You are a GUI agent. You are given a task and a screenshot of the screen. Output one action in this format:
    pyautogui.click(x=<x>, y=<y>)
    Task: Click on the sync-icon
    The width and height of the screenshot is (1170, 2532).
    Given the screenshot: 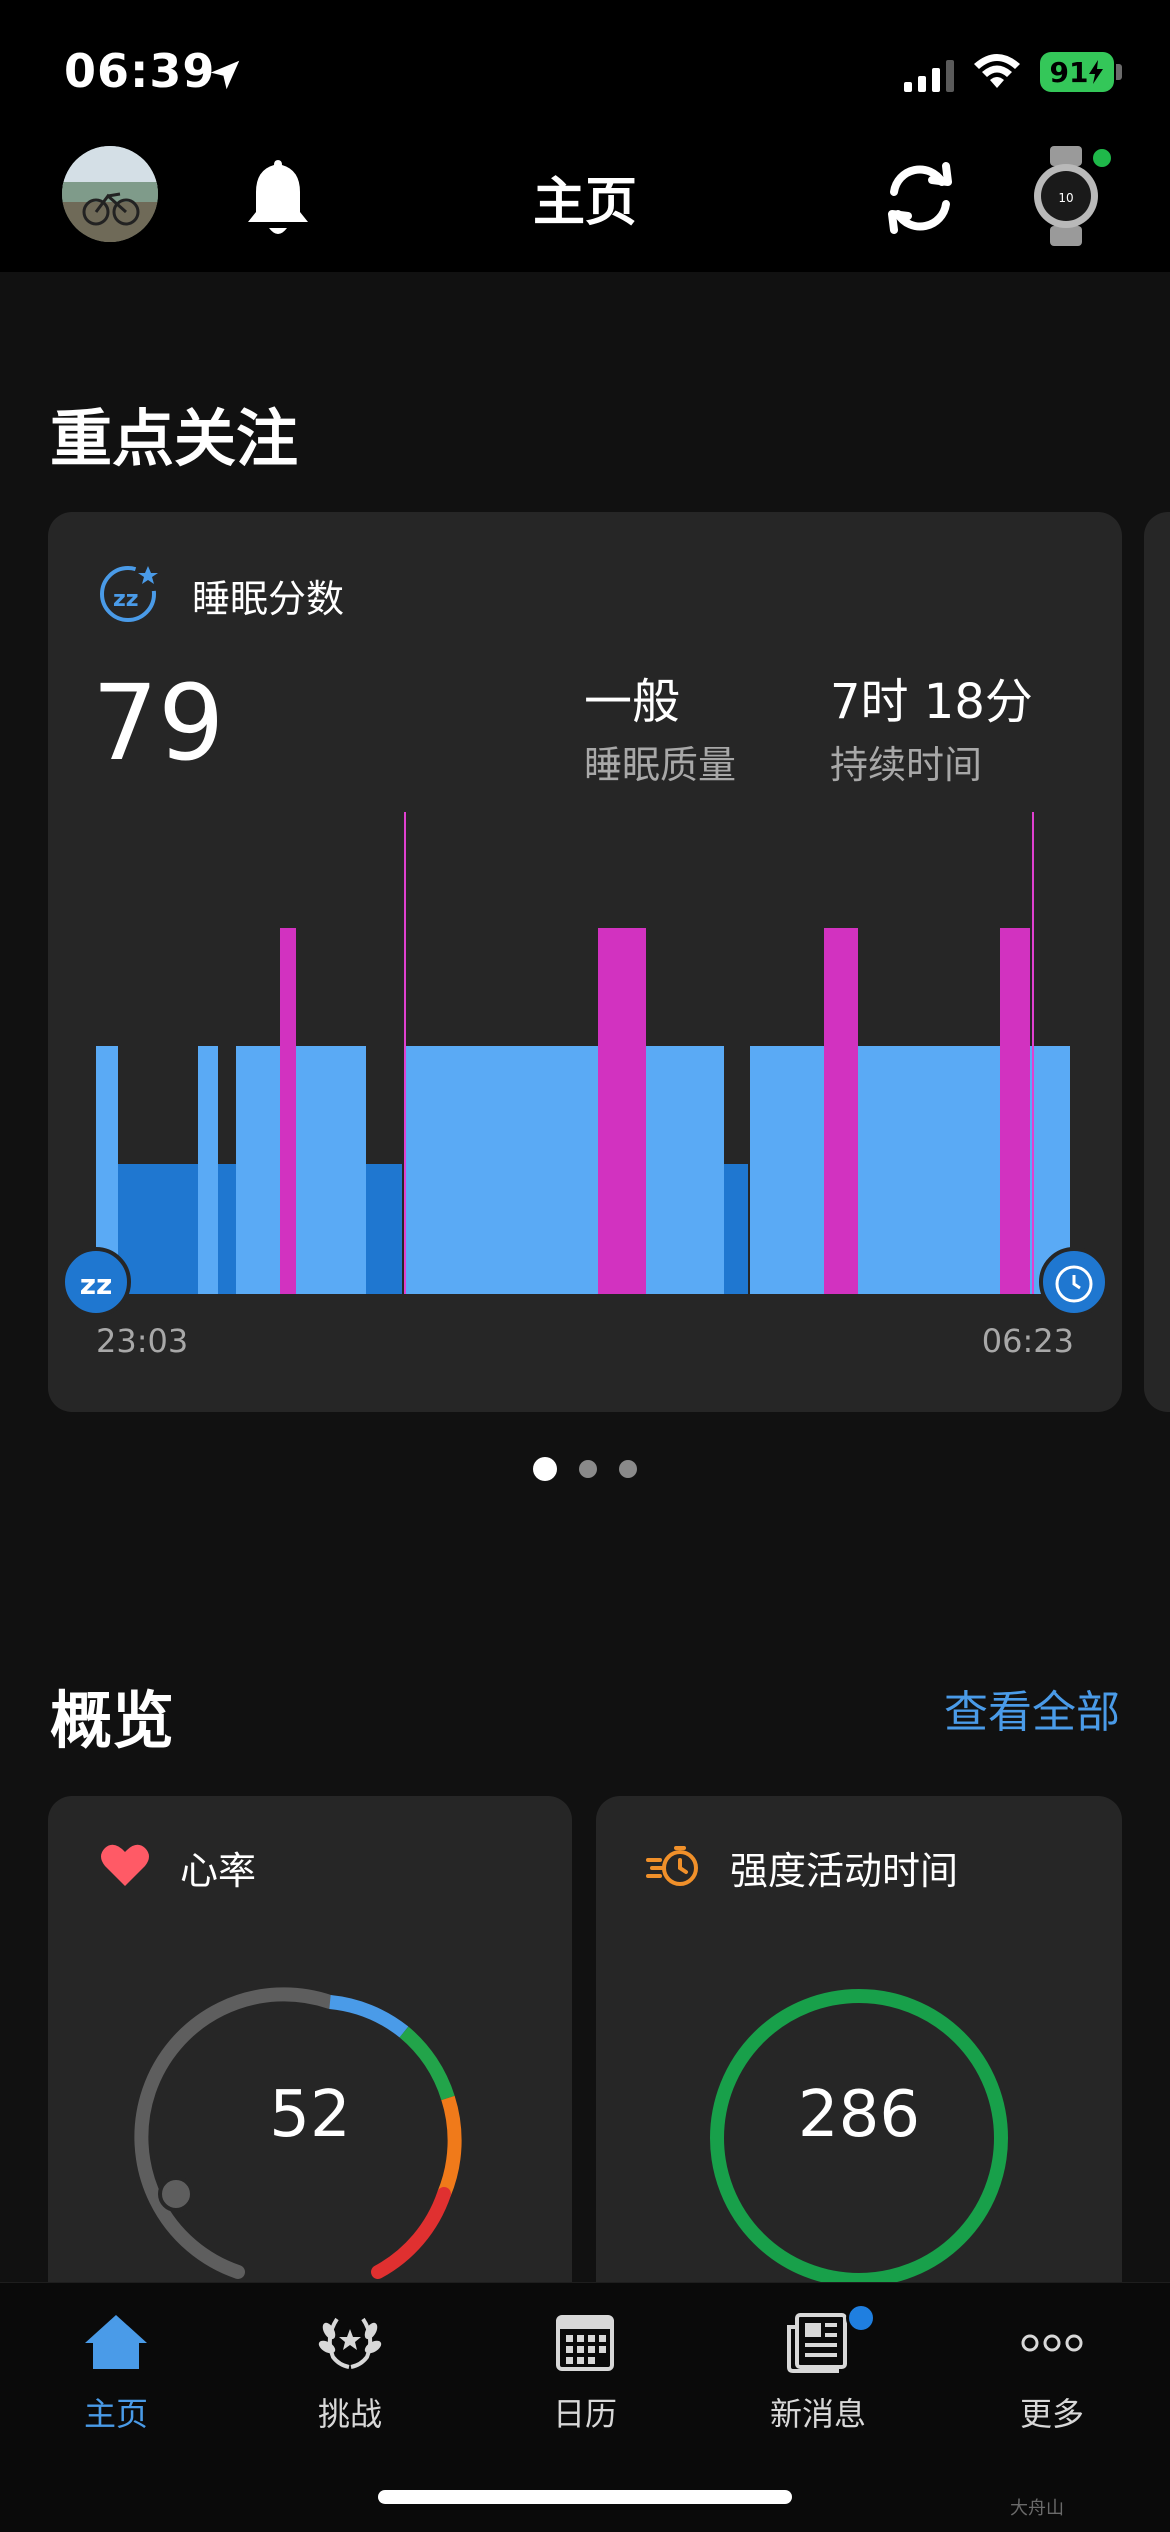 What is the action you would take?
    pyautogui.click(x=920, y=198)
    